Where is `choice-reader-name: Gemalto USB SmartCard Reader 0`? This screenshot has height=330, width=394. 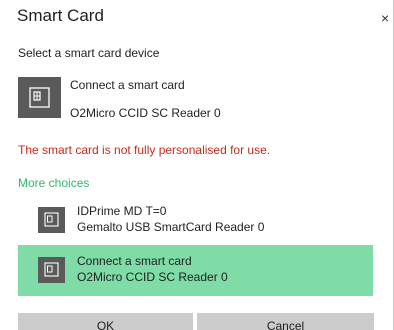
choice-reader-name: Gemalto USB SmartCard Reader 0 is located at coordinates (171, 227).